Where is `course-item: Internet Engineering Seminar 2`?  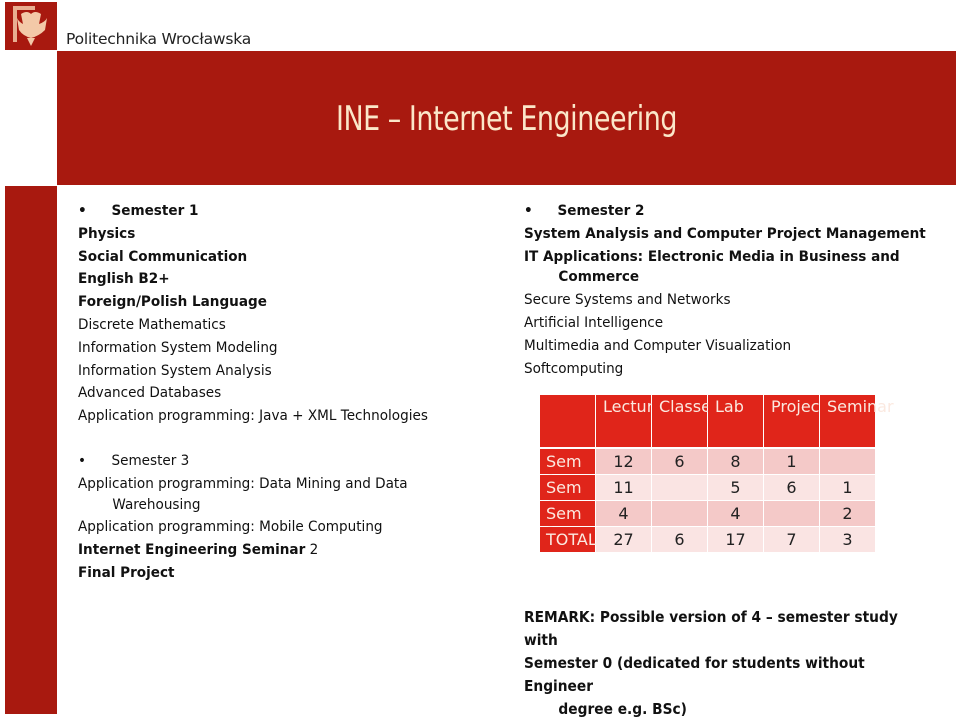
course-item: Internet Engineering Seminar 2 is located at coordinates (198, 550).